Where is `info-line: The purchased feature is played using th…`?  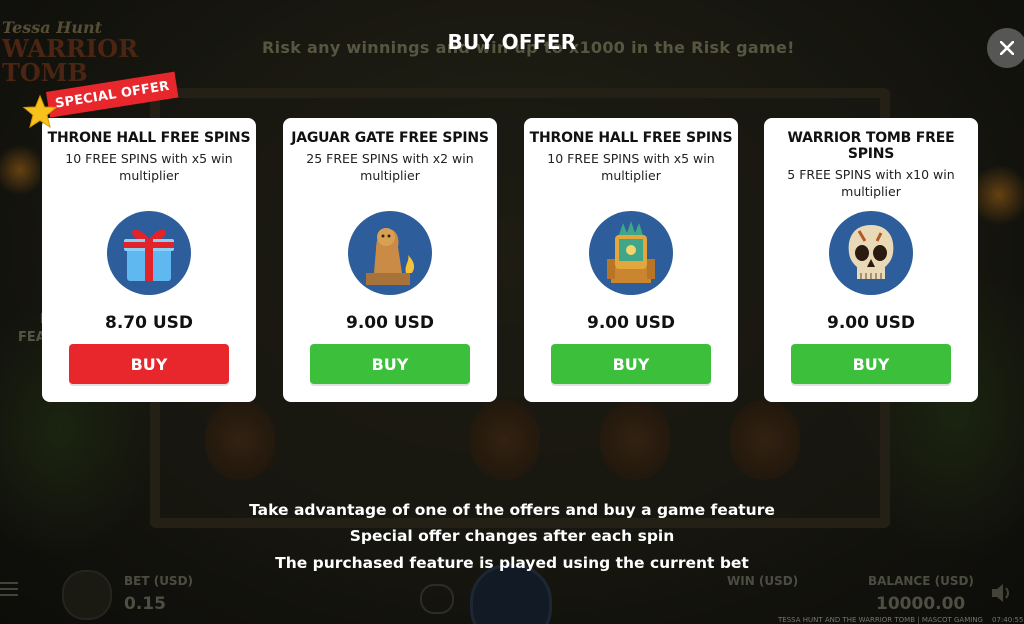
info-line: The purchased feature is played using th… is located at coordinates (512, 563).